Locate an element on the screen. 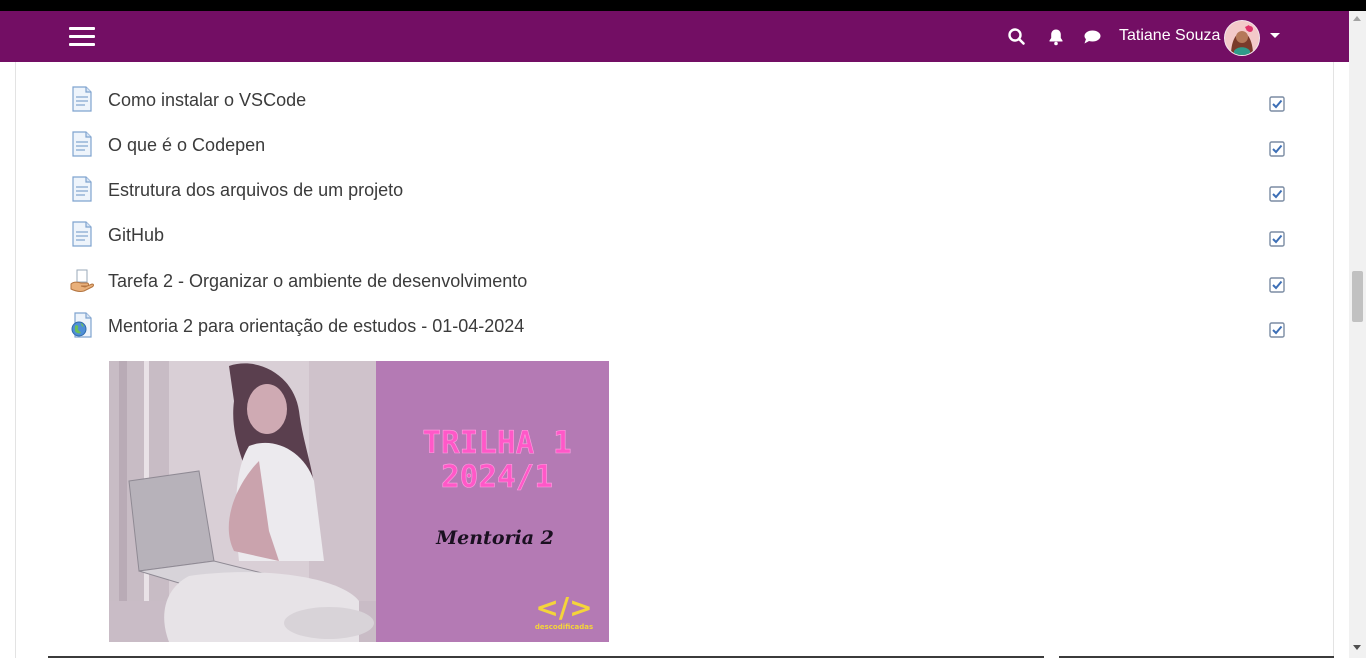 The height and width of the screenshot is (658, 1366). top-navbar: Tatiane Souza is located at coordinates (674, 36).